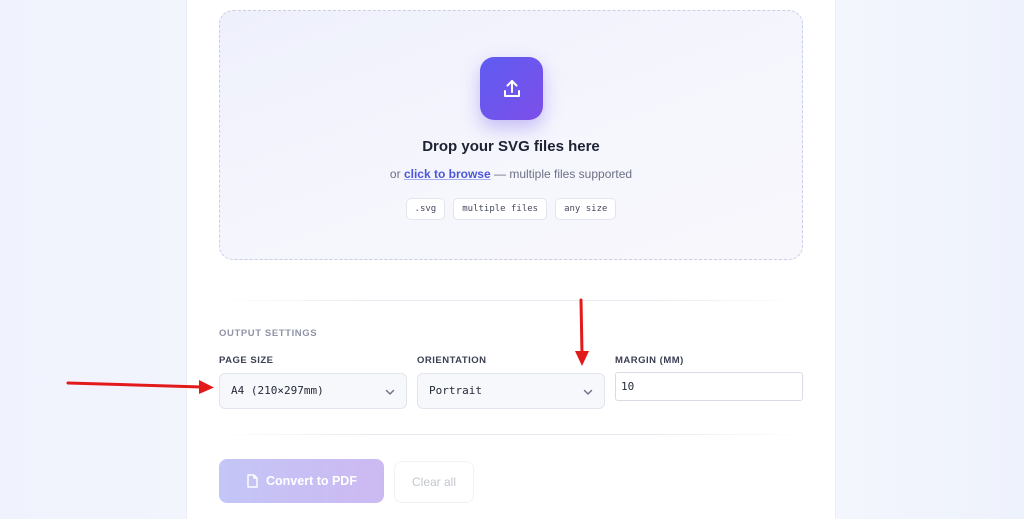  What do you see at coordinates (425, 209) in the screenshot?
I see `chip-svg: .svg` at bounding box center [425, 209].